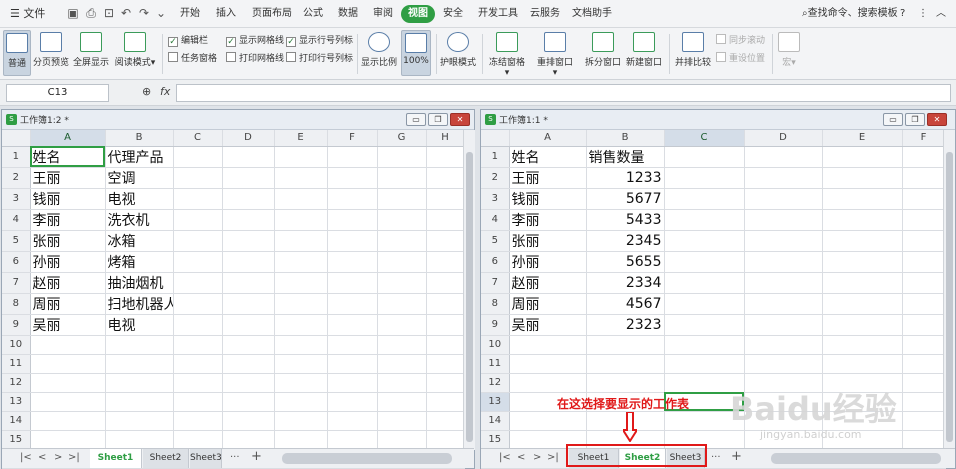 The height and width of the screenshot is (469, 956). Describe the element at coordinates (625, 304) in the screenshot. I see `cell: 4567` at that location.